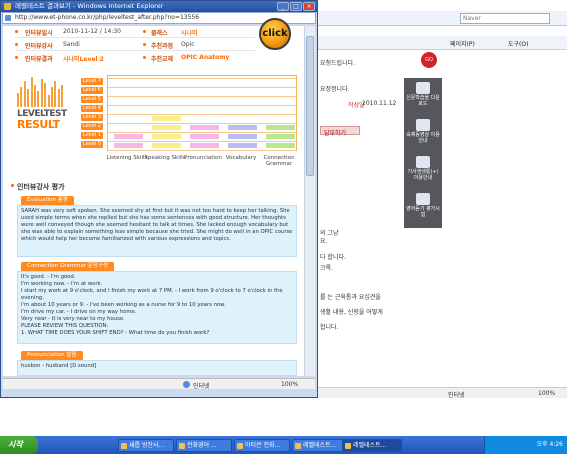  What do you see at coordinates (92, 126) in the screenshot?
I see `level-badge: Level 2` at bounding box center [92, 126].